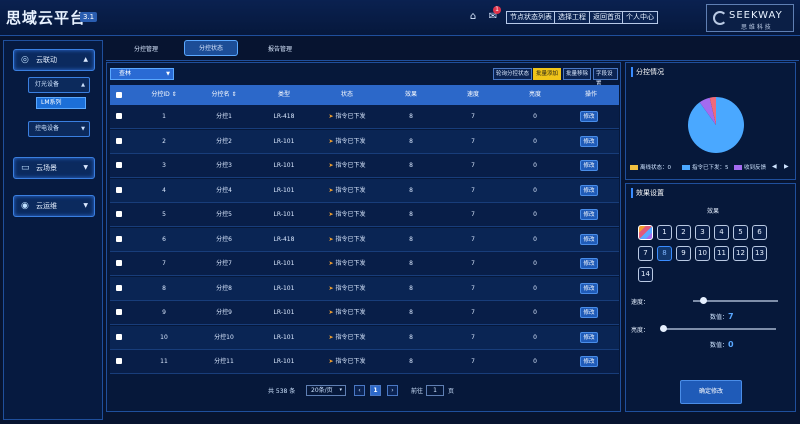 This screenshot has width=800, height=424. What do you see at coordinates (664, 253) in the screenshot?
I see `effect-option-8: 8` at bounding box center [664, 253].